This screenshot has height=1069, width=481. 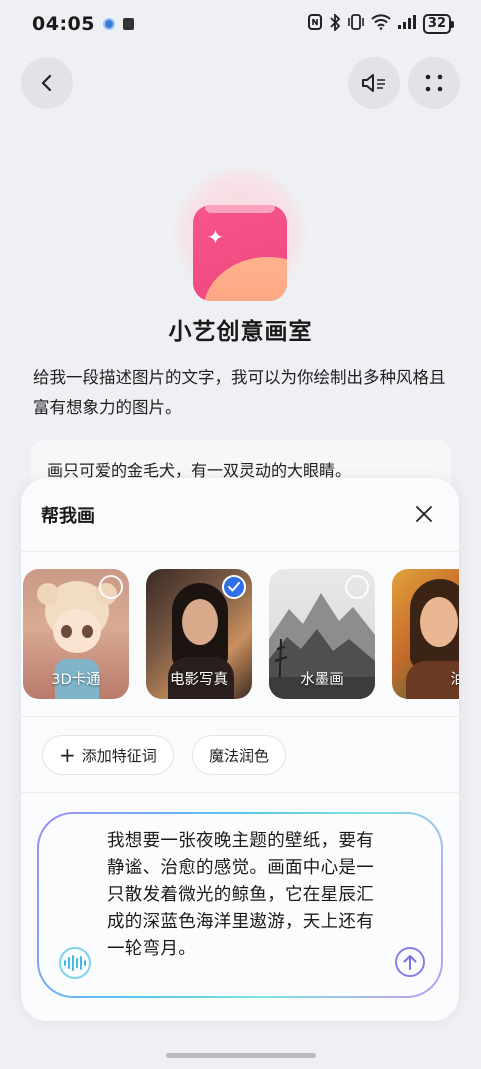 I want to click on send-button, so click(x=410, y=962).